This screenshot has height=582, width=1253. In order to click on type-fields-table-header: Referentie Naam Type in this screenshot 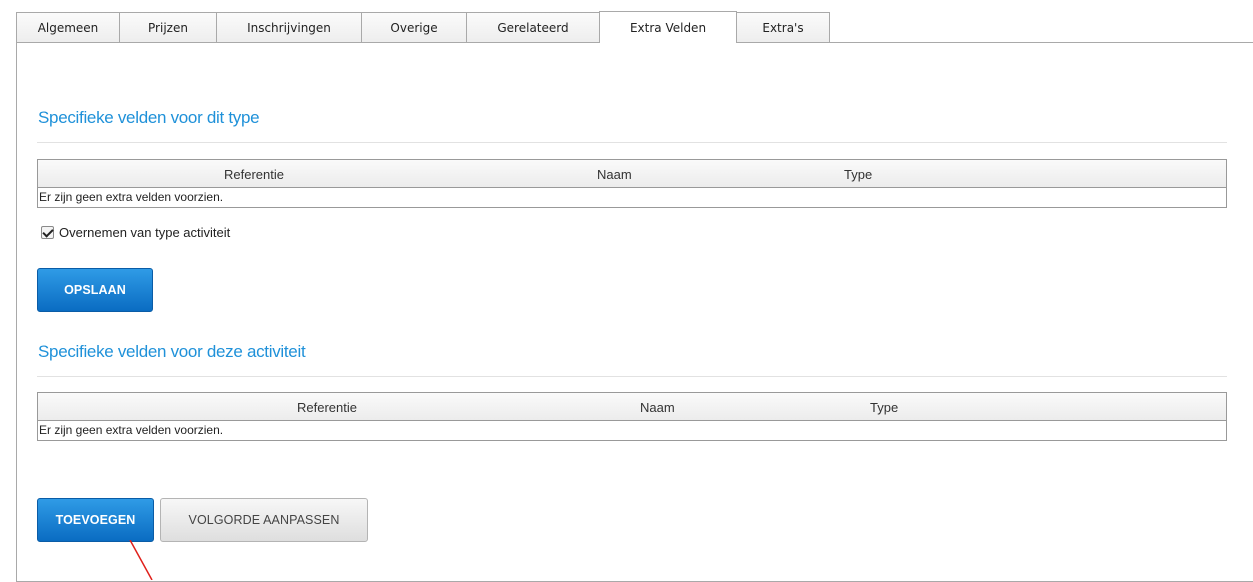, I will do `click(632, 174)`.